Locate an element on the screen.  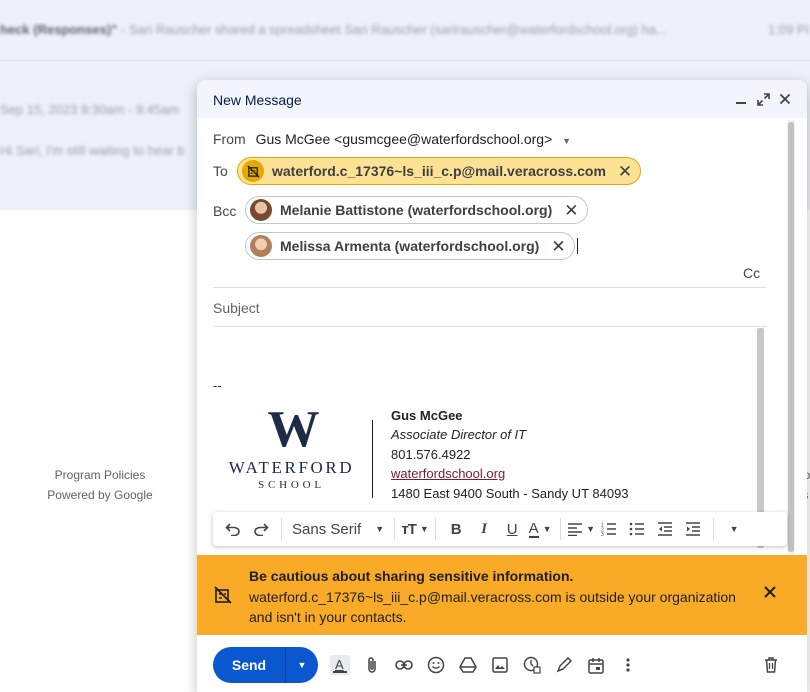
powered-by-text: Powered by Google is located at coordinates (100, 495).